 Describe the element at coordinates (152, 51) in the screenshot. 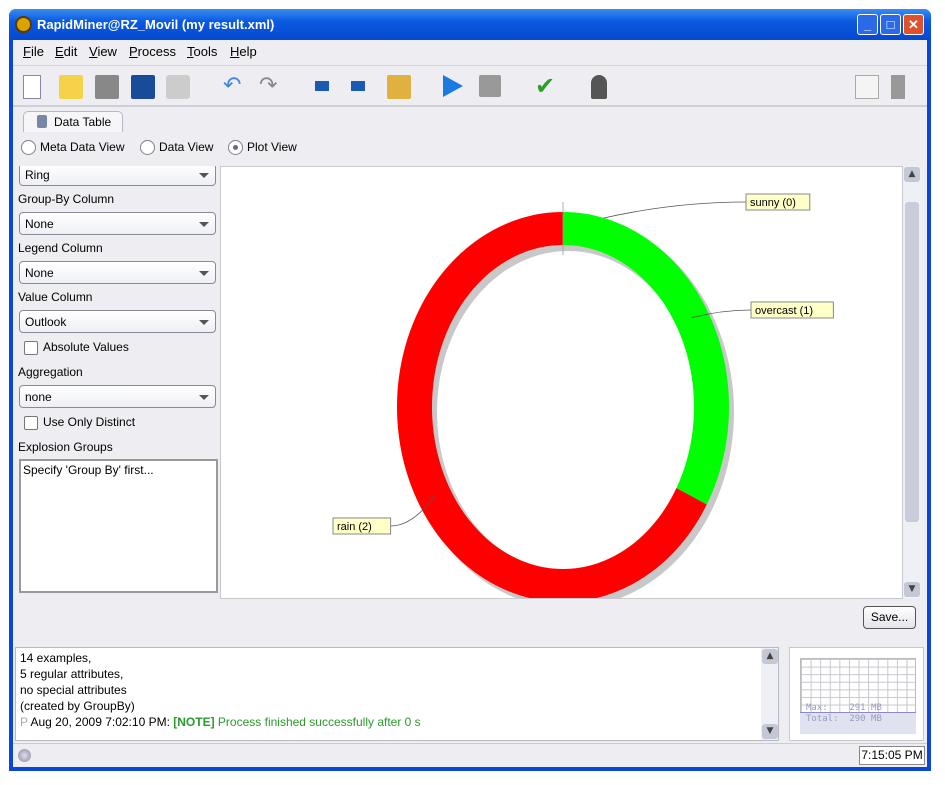

I see `menu-process: Process` at that location.